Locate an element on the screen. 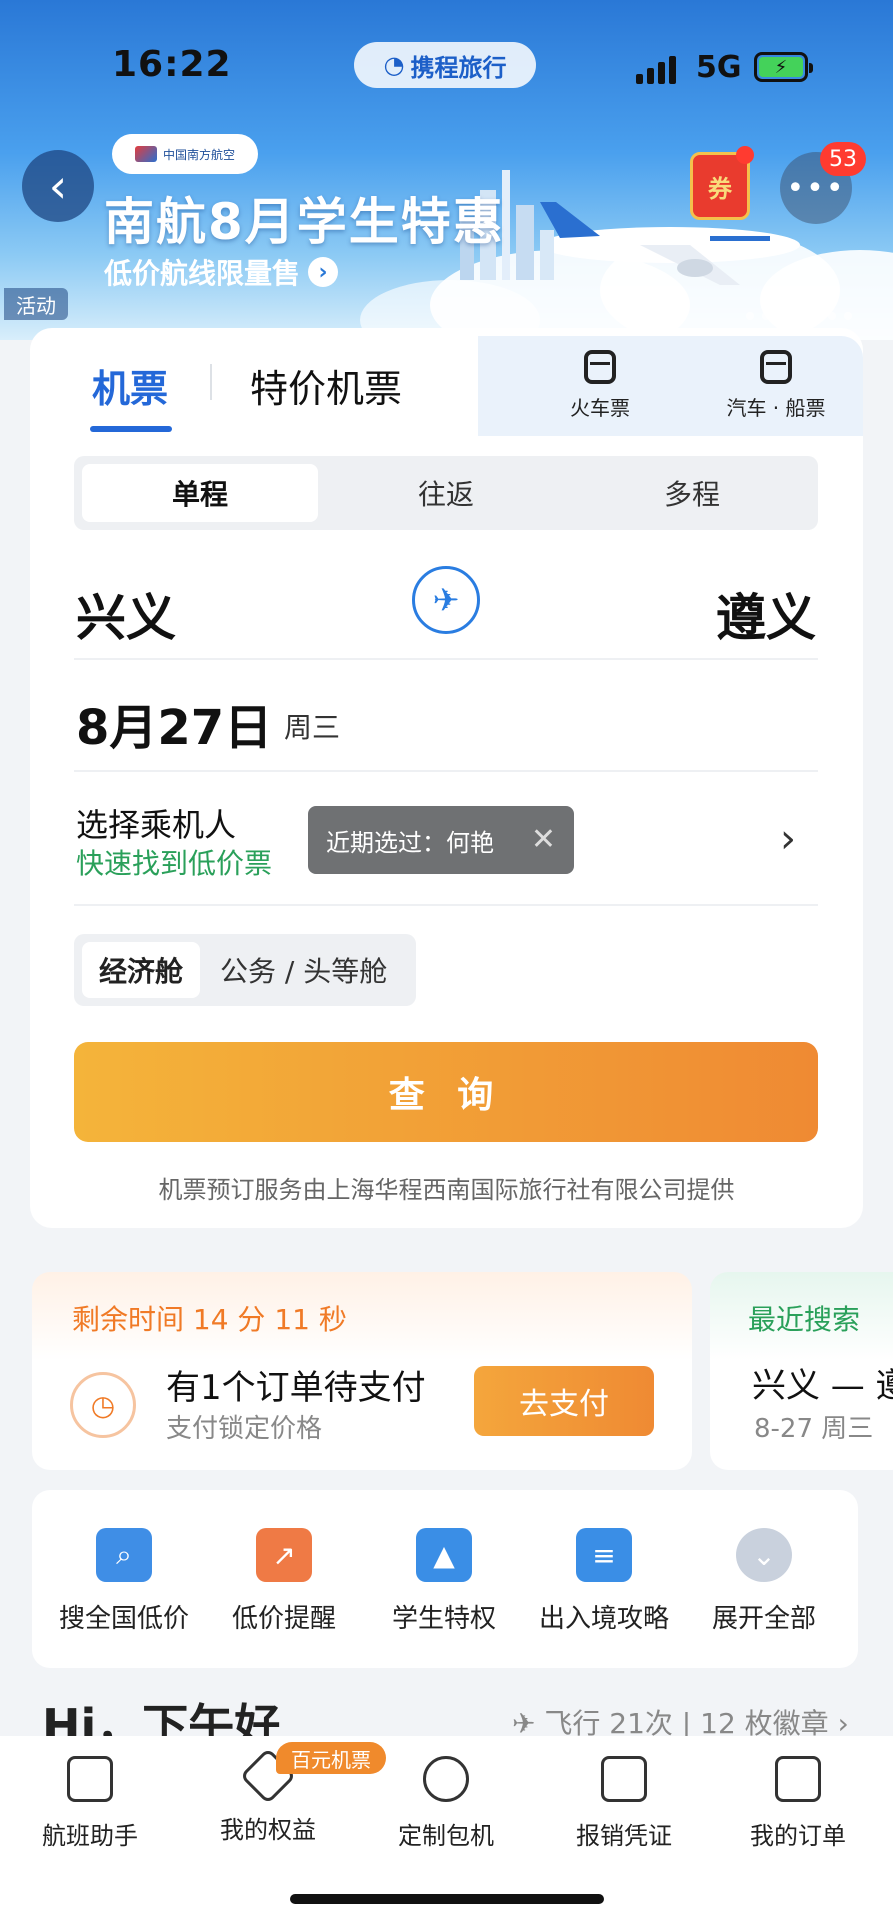 The image size is (893, 1928). bottom-tab-label: 我的权益 is located at coordinates (268, 1830).